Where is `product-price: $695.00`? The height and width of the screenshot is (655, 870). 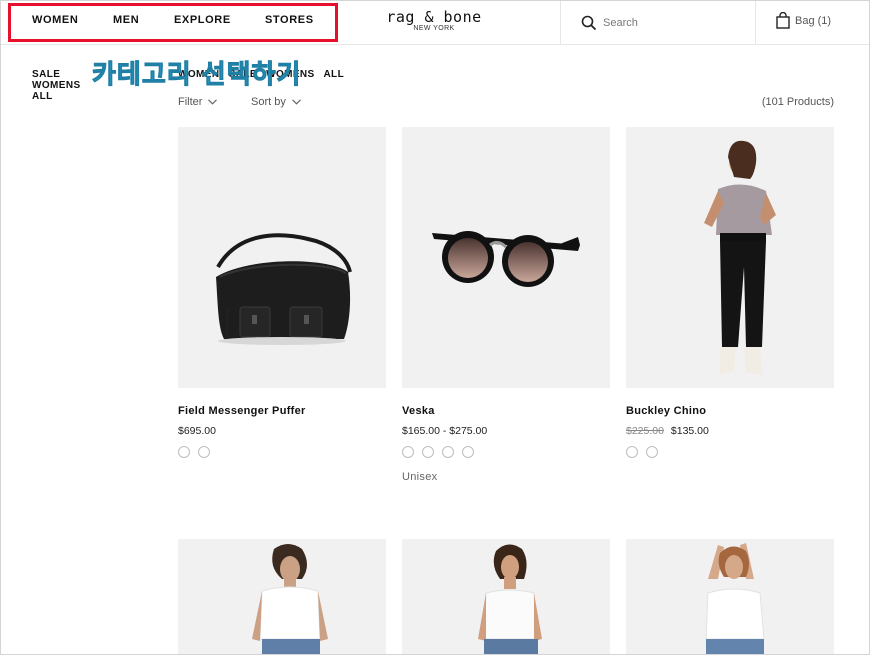 product-price: $695.00 is located at coordinates (197, 431).